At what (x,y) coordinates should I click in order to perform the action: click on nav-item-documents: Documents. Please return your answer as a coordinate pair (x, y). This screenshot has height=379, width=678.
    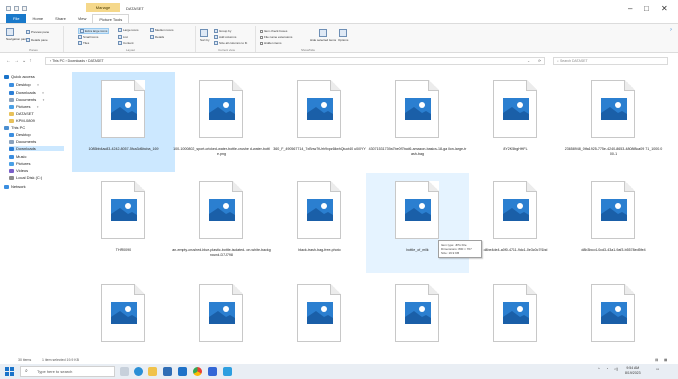
    Looking at the image, I should click on (36, 141).